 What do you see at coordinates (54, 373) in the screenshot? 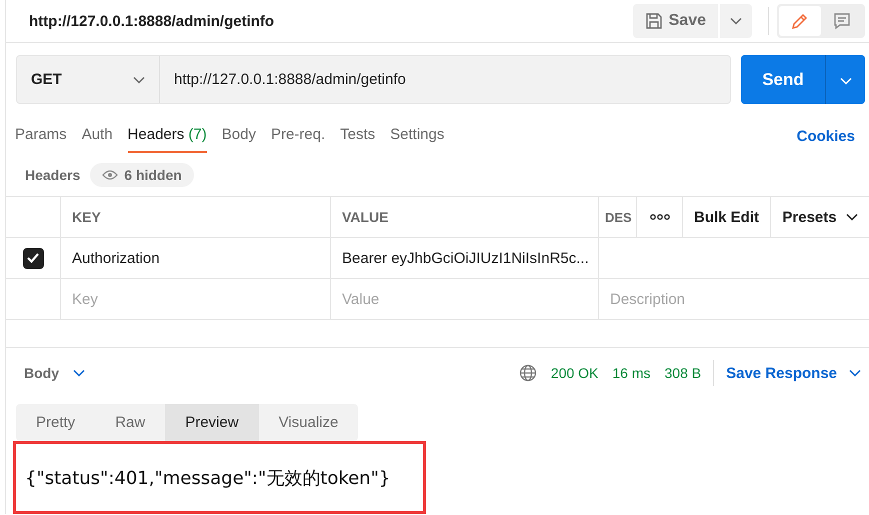
I see `body-dropdown: Body` at bounding box center [54, 373].